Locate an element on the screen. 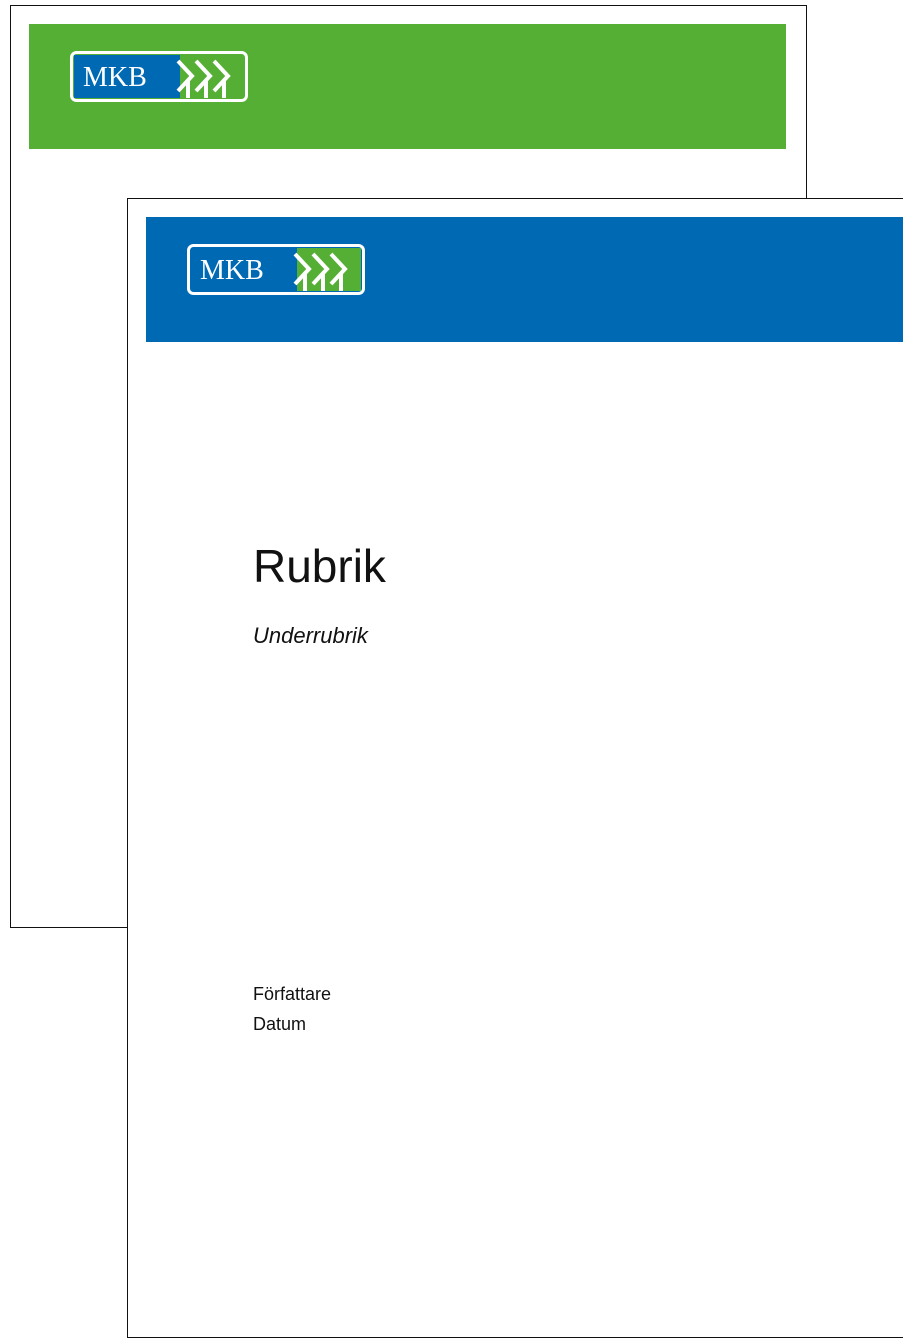 Image resolution: width=903 pixels, height=1338 pixels. cover-subtitle: Underrubrik is located at coordinates (310, 635).